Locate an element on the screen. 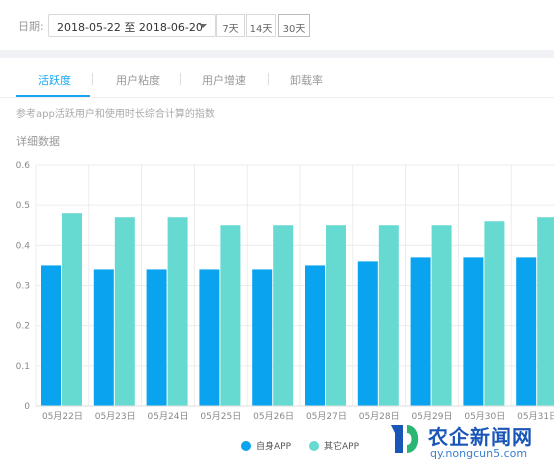  x-tick-label: 05月23日 is located at coordinates (115, 416).